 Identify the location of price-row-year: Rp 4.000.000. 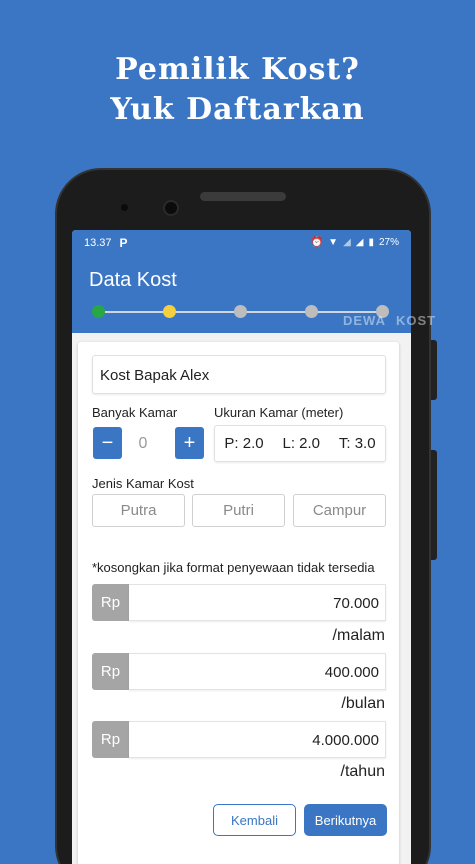
(239, 739).